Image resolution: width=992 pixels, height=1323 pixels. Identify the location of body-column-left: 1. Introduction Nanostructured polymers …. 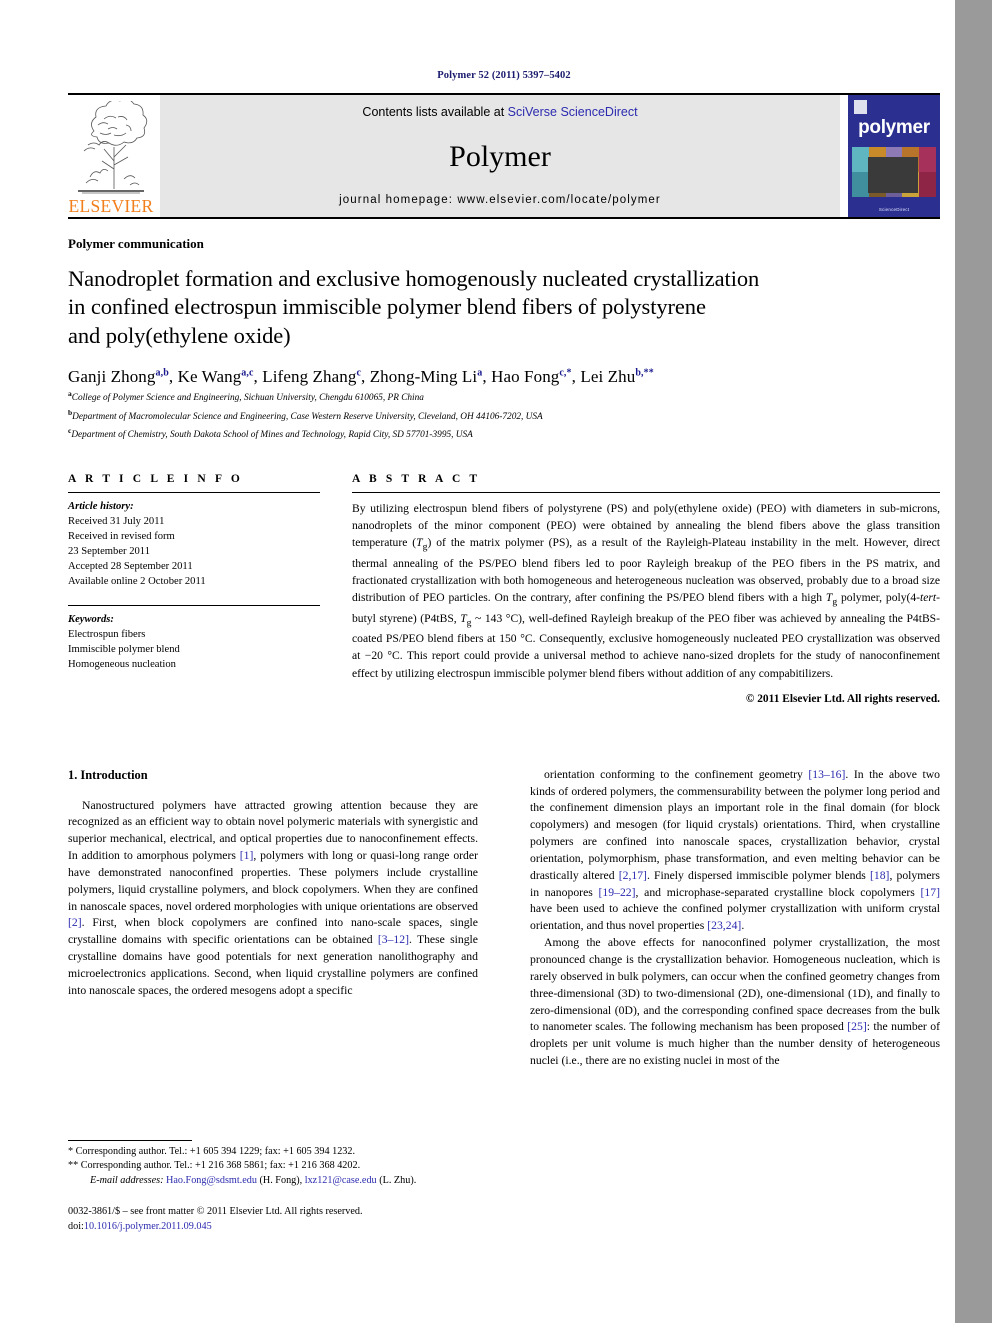
(273, 918).